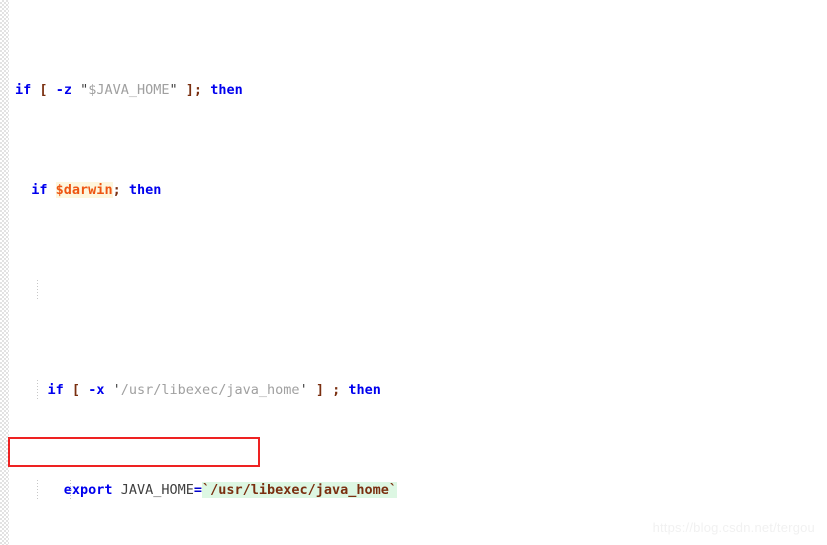 The width and height of the screenshot is (827, 545). Describe the element at coordinates (418, 290) in the screenshot. I see `code-line-blank` at that location.